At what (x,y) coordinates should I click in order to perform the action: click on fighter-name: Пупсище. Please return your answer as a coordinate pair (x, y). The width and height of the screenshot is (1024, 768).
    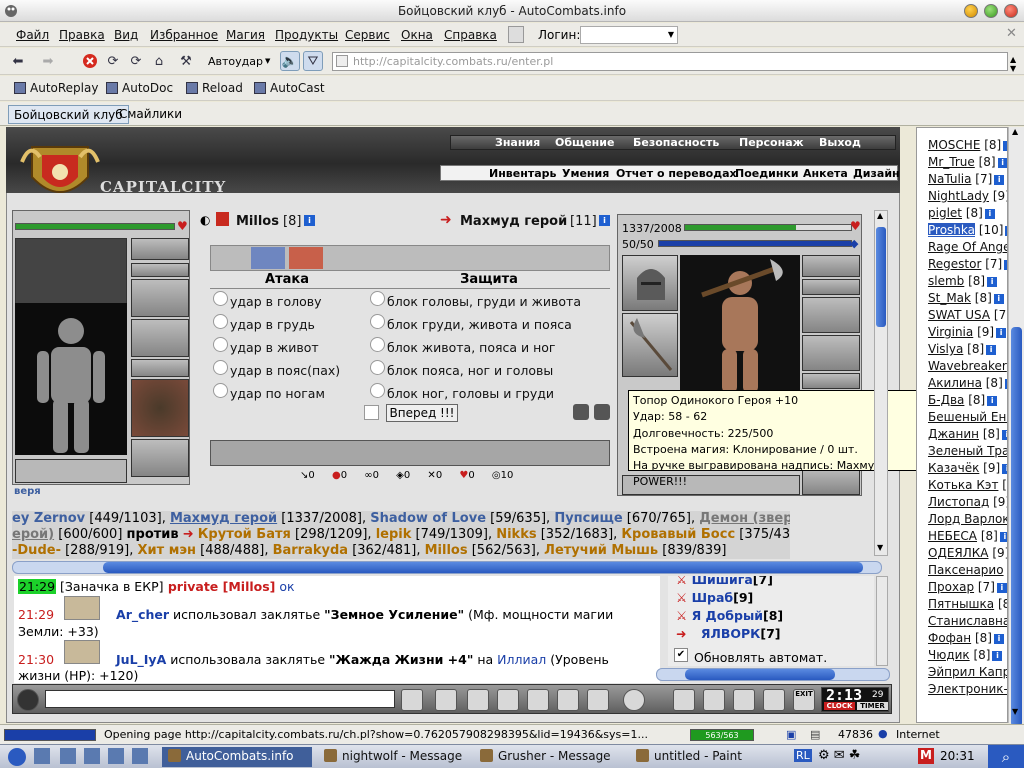
    Looking at the image, I should click on (588, 518).